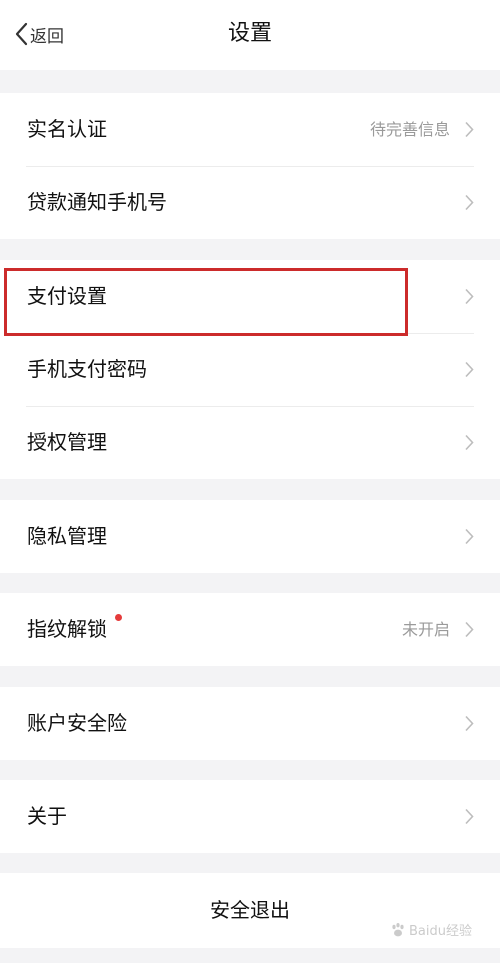  What do you see at coordinates (97, 202) in the screenshot?
I see `row-label: 贷款通知手机号` at bounding box center [97, 202].